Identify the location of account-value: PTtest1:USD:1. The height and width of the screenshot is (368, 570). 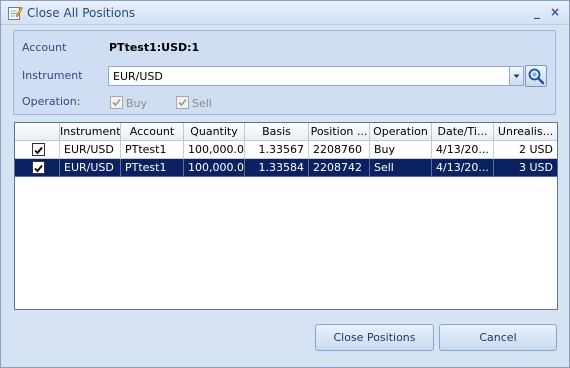
(154, 47).